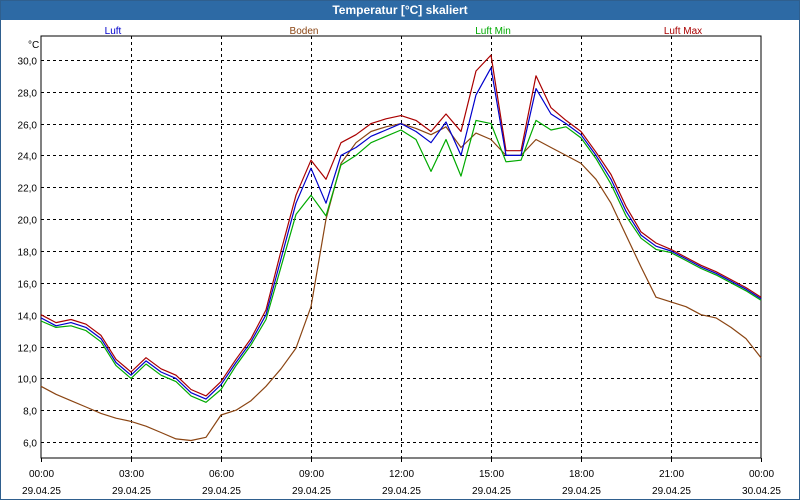  Describe the element at coordinates (28, 62) in the screenshot. I see `y-tick-label: 30,0` at that location.